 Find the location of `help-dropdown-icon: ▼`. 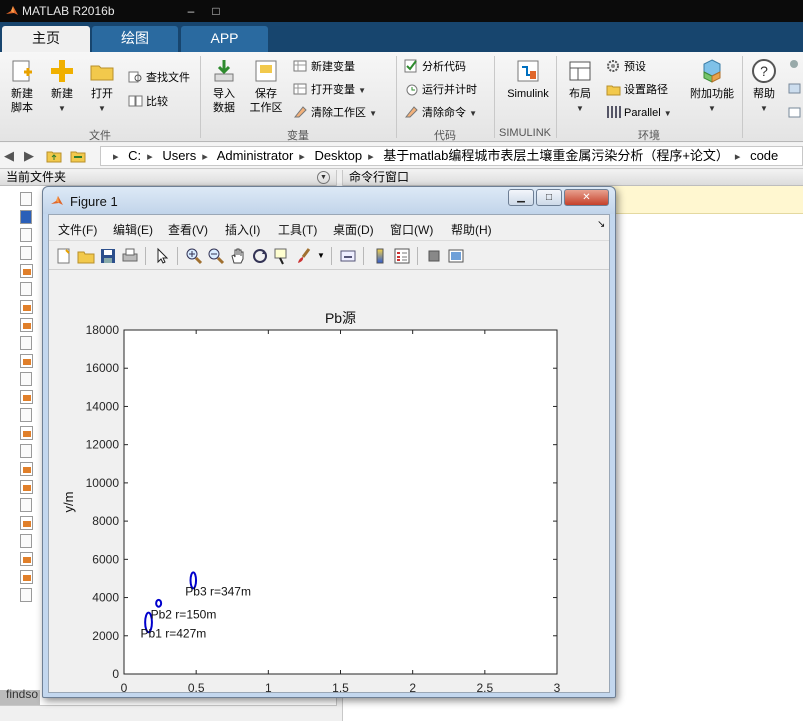

help-dropdown-icon: ▼ is located at coordinates (764, 108).